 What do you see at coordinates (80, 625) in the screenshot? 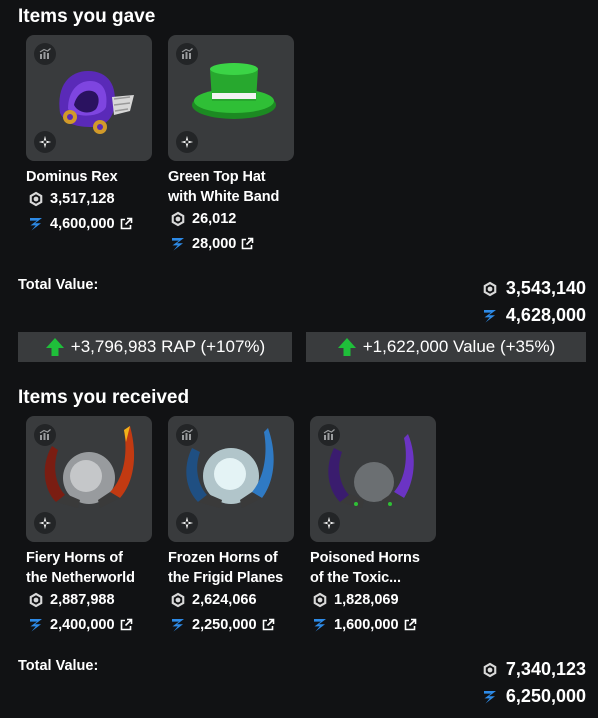
I see `item-value: 2,400,000` at bounding box center [80, 625].